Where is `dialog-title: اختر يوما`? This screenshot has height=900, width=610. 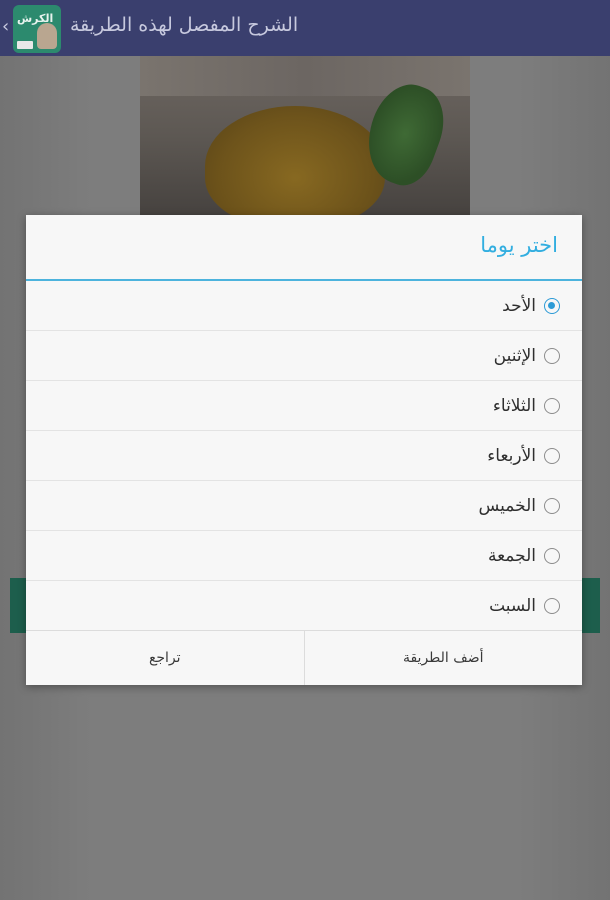
dialog-title: اختر يوما is located at coordinates (519, 245).